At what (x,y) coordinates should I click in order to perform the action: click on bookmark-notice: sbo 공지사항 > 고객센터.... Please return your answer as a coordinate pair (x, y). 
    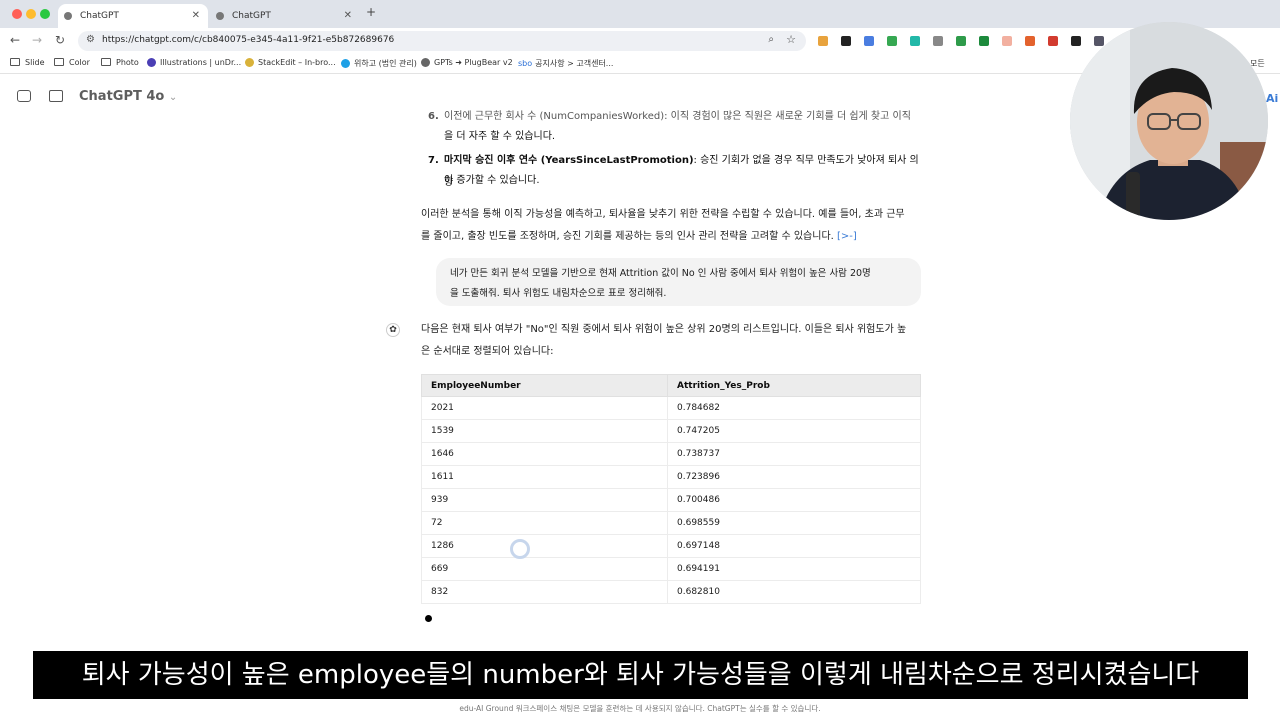
    Looking at the image, I should click on (565, 63).